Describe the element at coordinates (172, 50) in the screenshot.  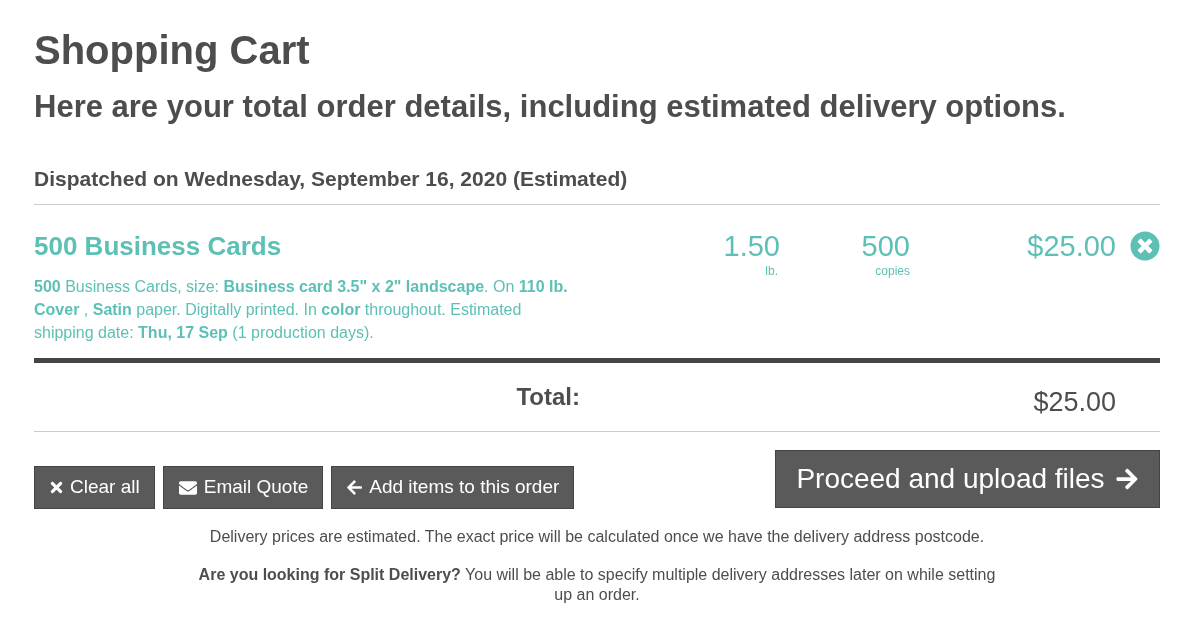
I see `page-title: Shopping Cart` at that location.